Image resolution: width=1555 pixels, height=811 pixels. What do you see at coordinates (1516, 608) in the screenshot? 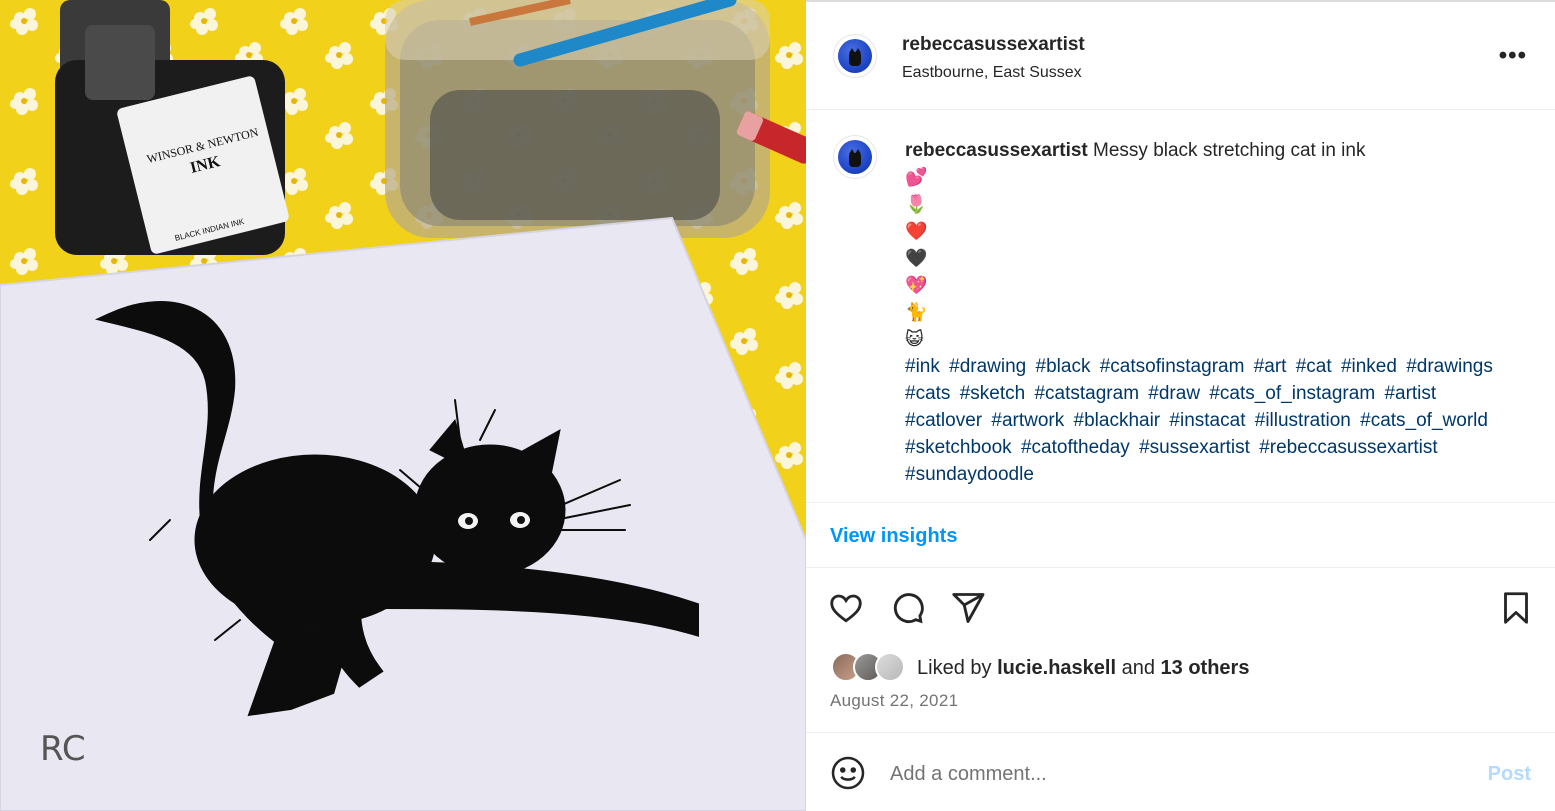
I see `bookmark-icon` at bounding box center [1516, 608].